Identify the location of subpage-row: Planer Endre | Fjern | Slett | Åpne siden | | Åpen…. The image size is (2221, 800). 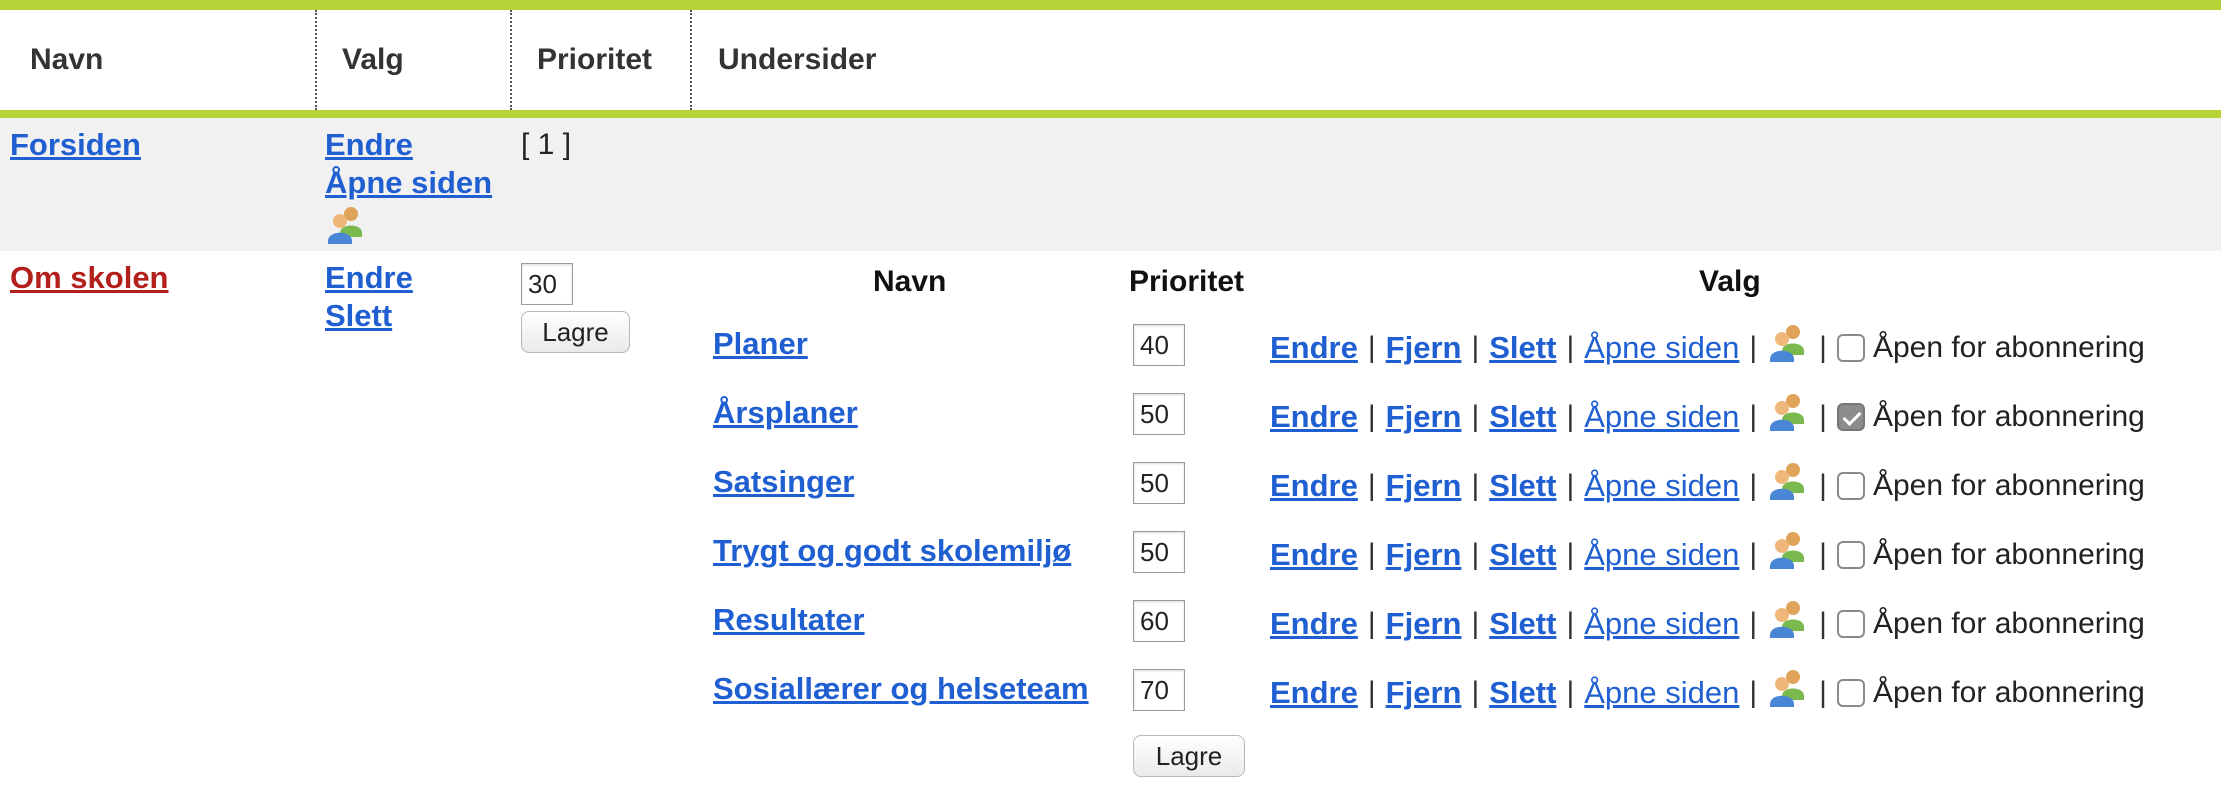
(1110, 352).